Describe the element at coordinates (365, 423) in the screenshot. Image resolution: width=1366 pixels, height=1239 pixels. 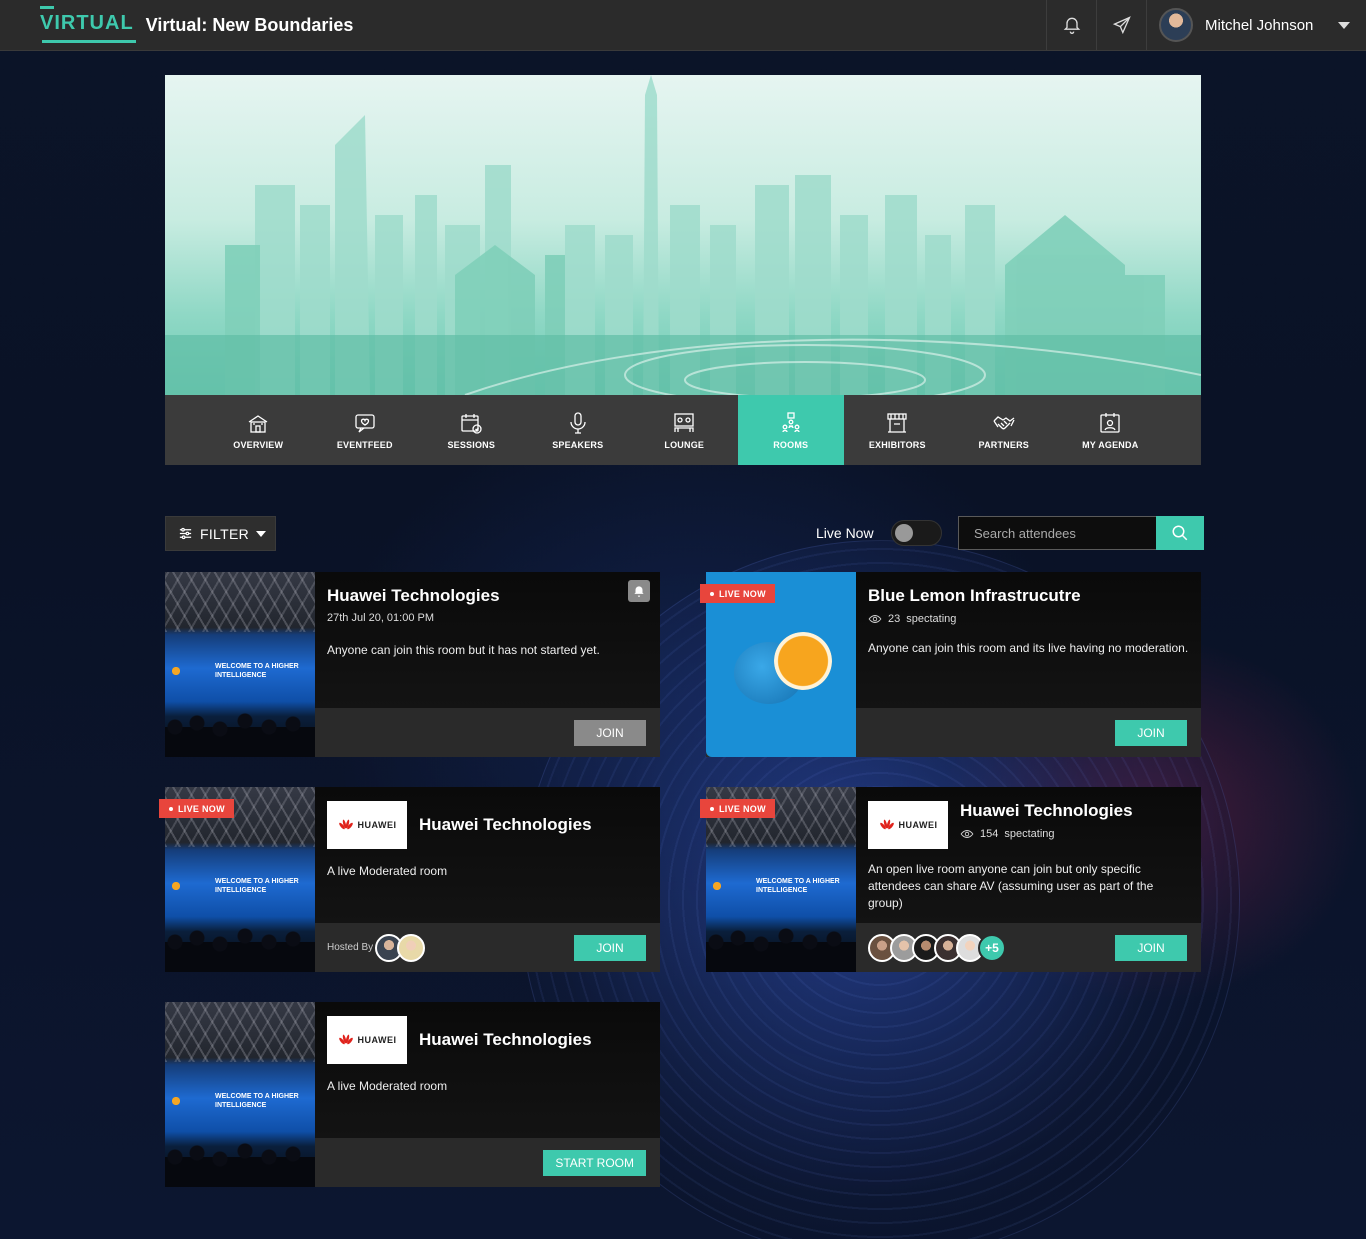
I see `chat-heart-icon` at that location.